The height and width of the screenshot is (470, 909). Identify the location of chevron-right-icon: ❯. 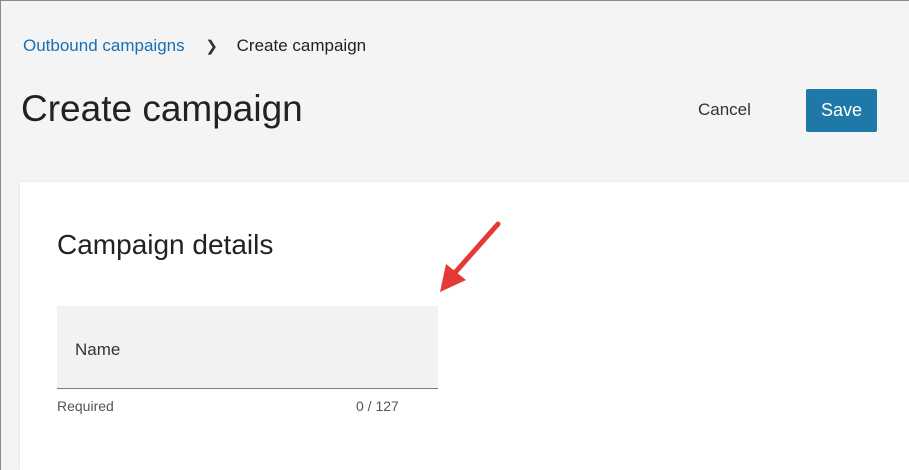
(211, 46).